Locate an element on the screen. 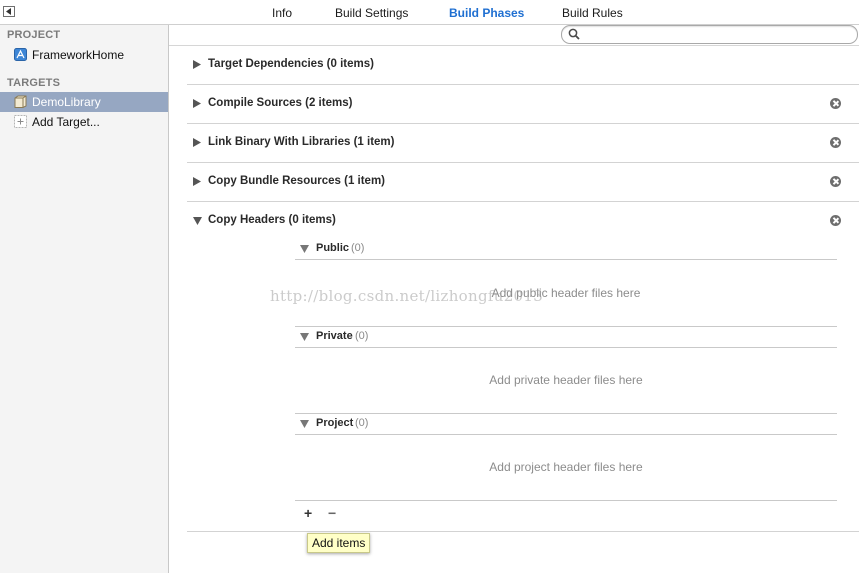 The height and width of the screenshot is (573, 859). add-target-icon is located at coordinates (20, 121).